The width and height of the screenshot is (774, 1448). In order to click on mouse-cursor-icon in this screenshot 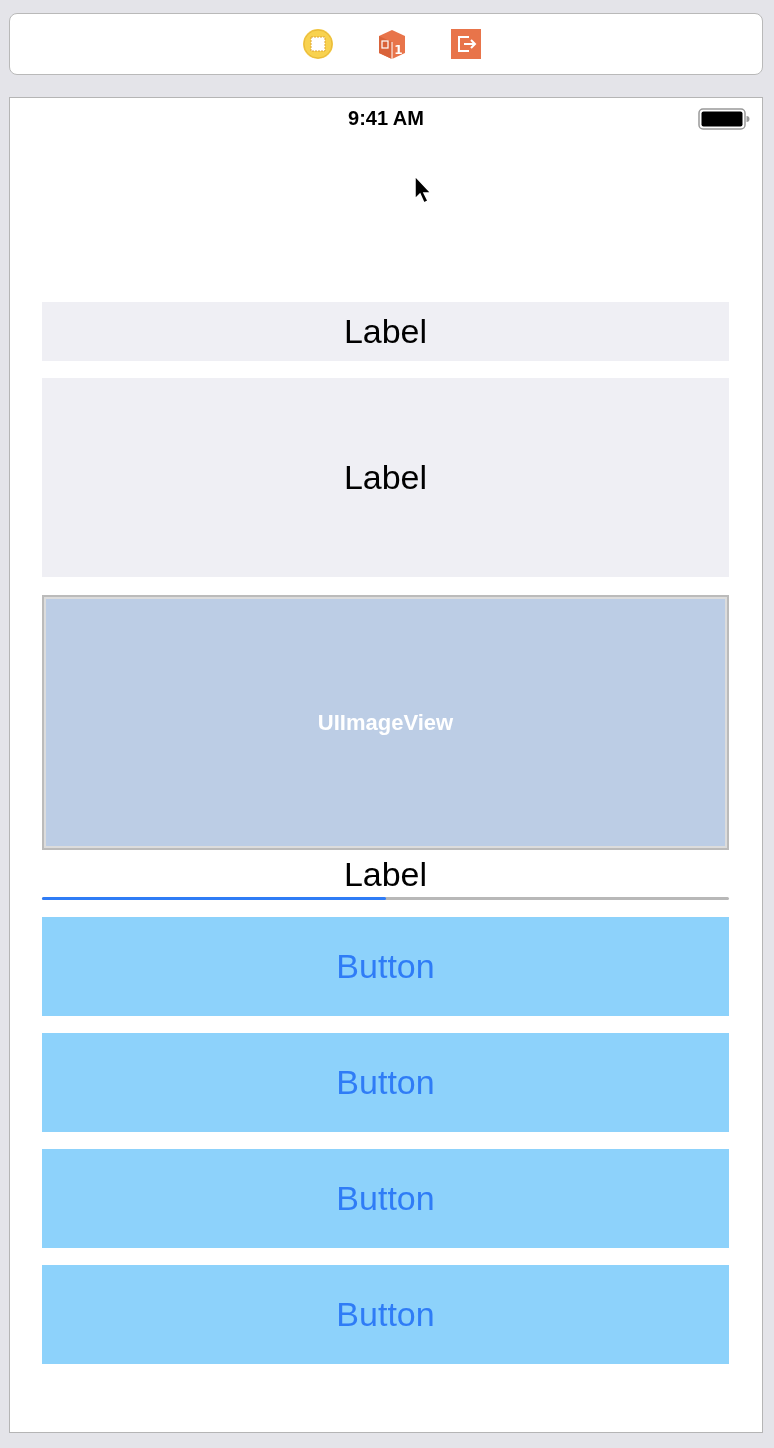, I will do `click(423, 190)`.